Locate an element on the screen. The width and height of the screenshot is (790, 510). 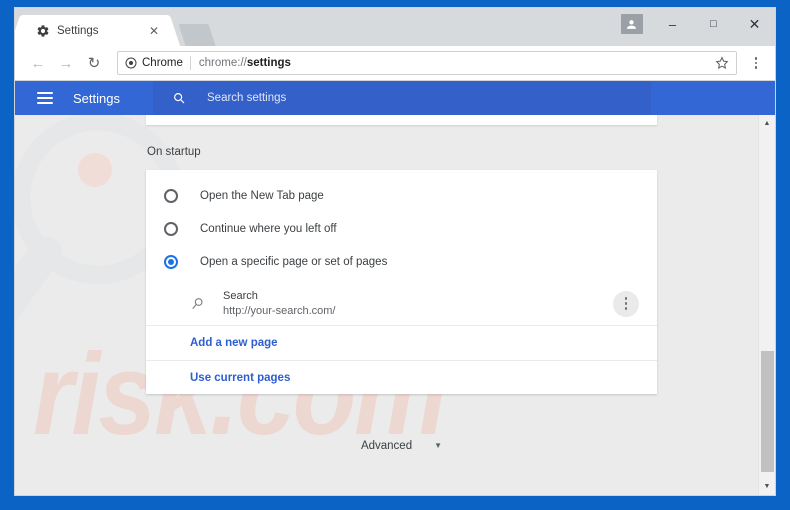
browser-toolbar: ← → ↻ Chrome chrome://settings is located at coordinates (395, 63).